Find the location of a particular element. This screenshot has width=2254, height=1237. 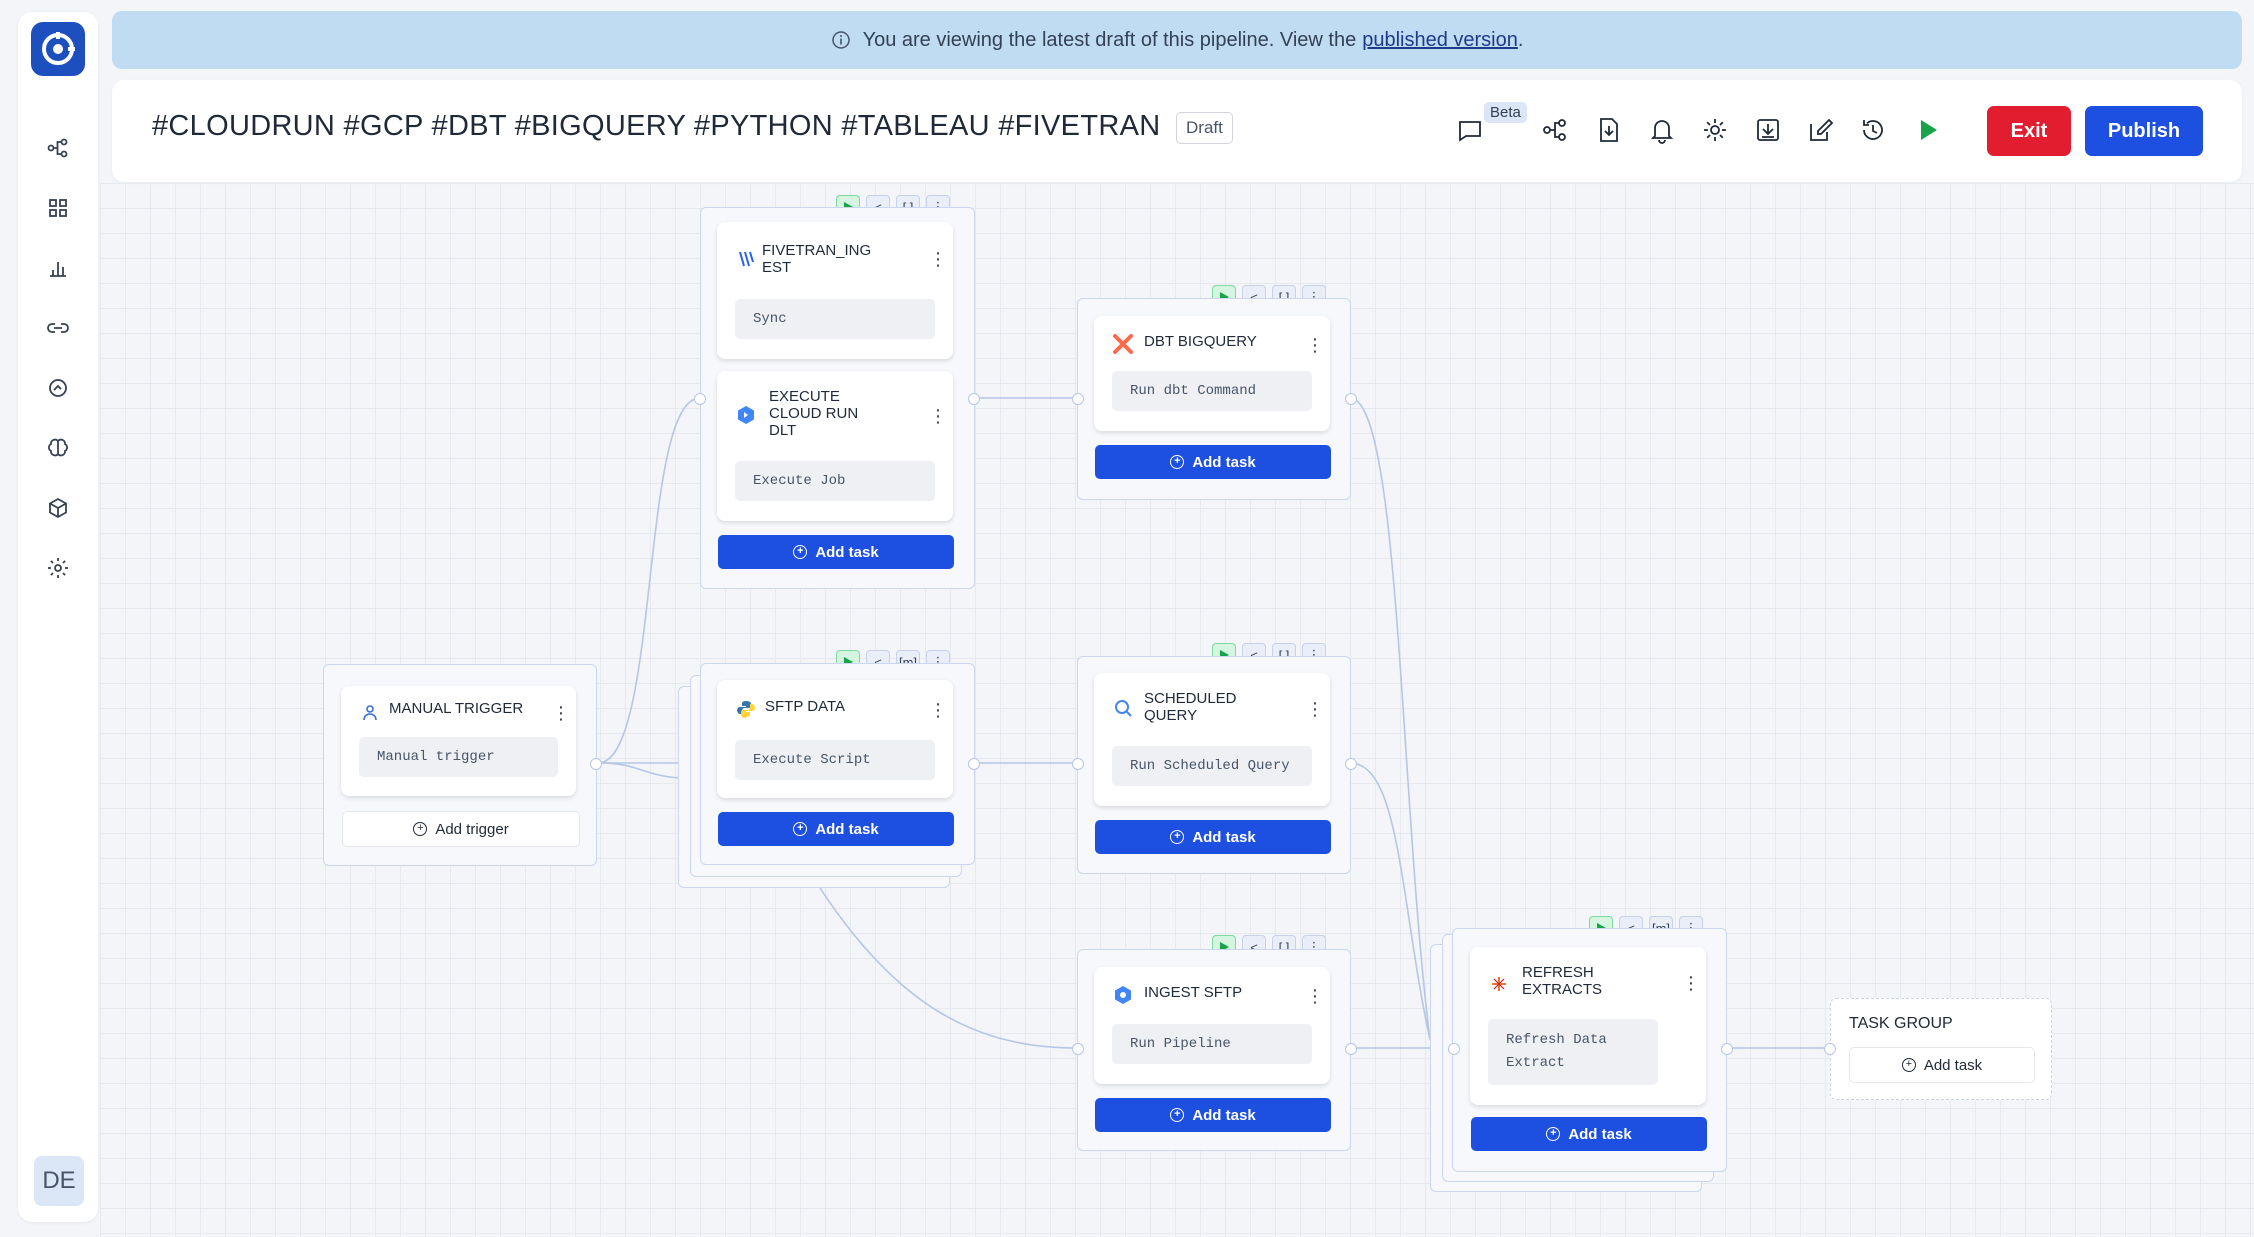

dashboard-grid-icon is located at coordinates (58, 208).